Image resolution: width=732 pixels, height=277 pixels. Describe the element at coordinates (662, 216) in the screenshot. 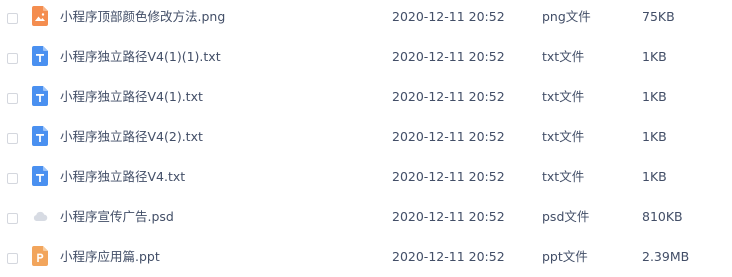

I see `file-size: 810KB` at that location.